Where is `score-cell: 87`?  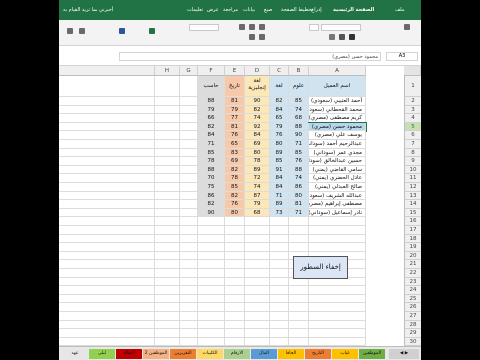
score-cell: 87 is located at coordinates (257, 196).